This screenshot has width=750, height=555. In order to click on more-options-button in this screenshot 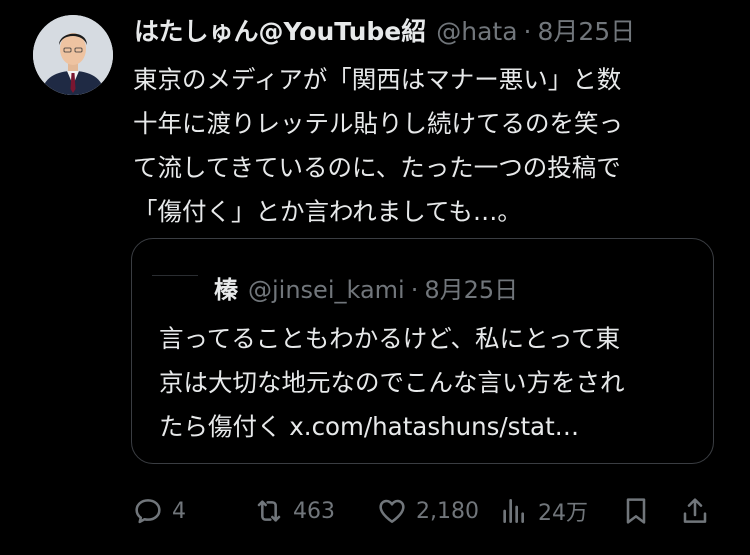, I will do `click(724, 32)`.